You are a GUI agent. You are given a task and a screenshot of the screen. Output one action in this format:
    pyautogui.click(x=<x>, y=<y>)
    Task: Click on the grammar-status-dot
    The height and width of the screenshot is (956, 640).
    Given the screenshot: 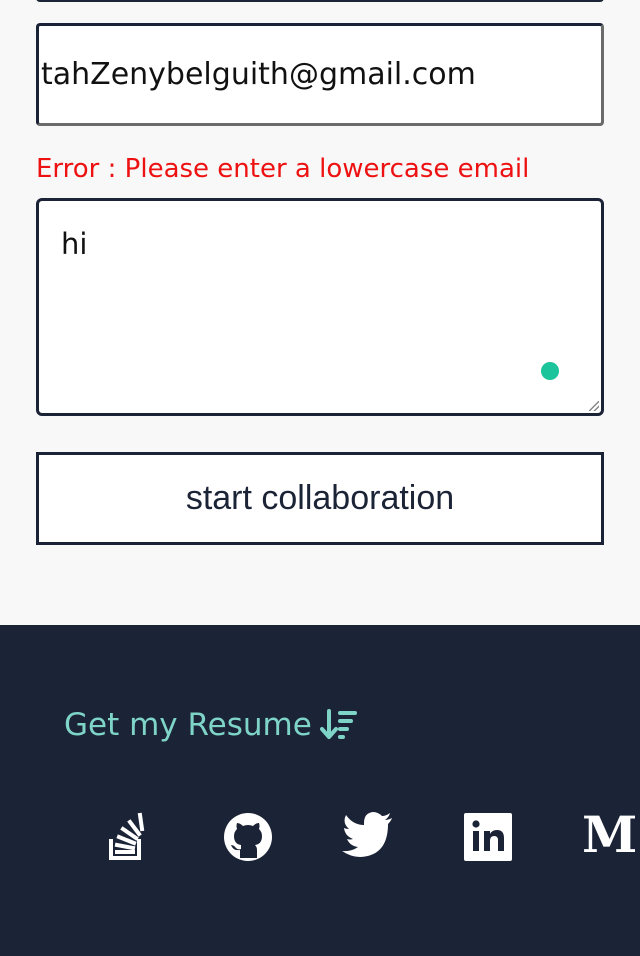 What is the action you would take?
    pyautogui.click(x=550, y=371)
    